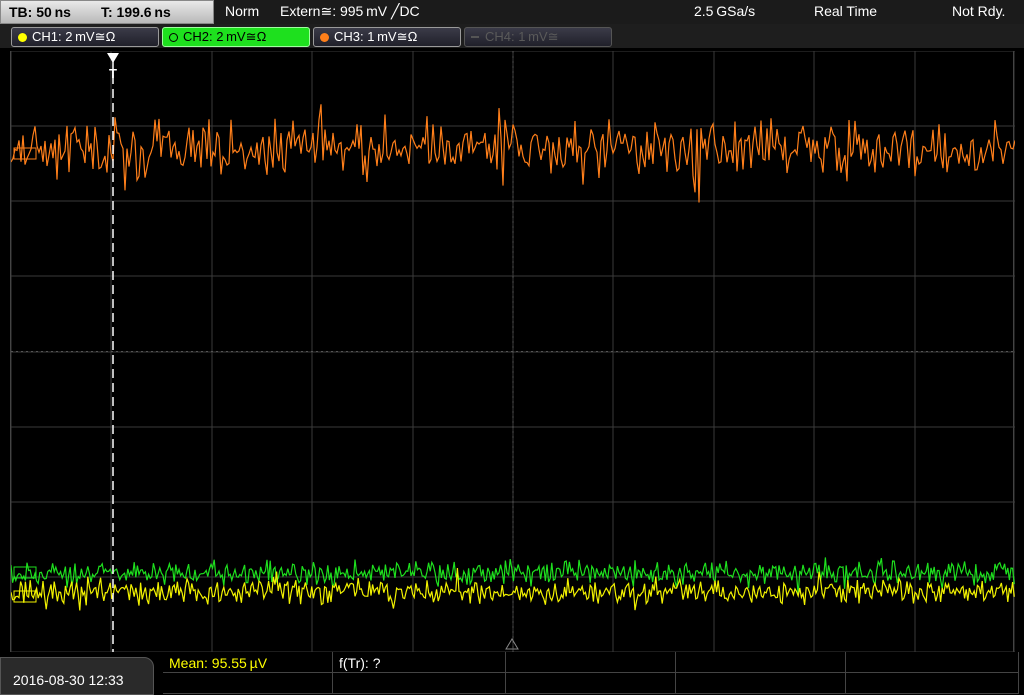 This screenshot has width=1024, height=695. Describe the element at coordinates (242, 11) in the screenshot. I see `trigger-mode-label: Norm` at that location.